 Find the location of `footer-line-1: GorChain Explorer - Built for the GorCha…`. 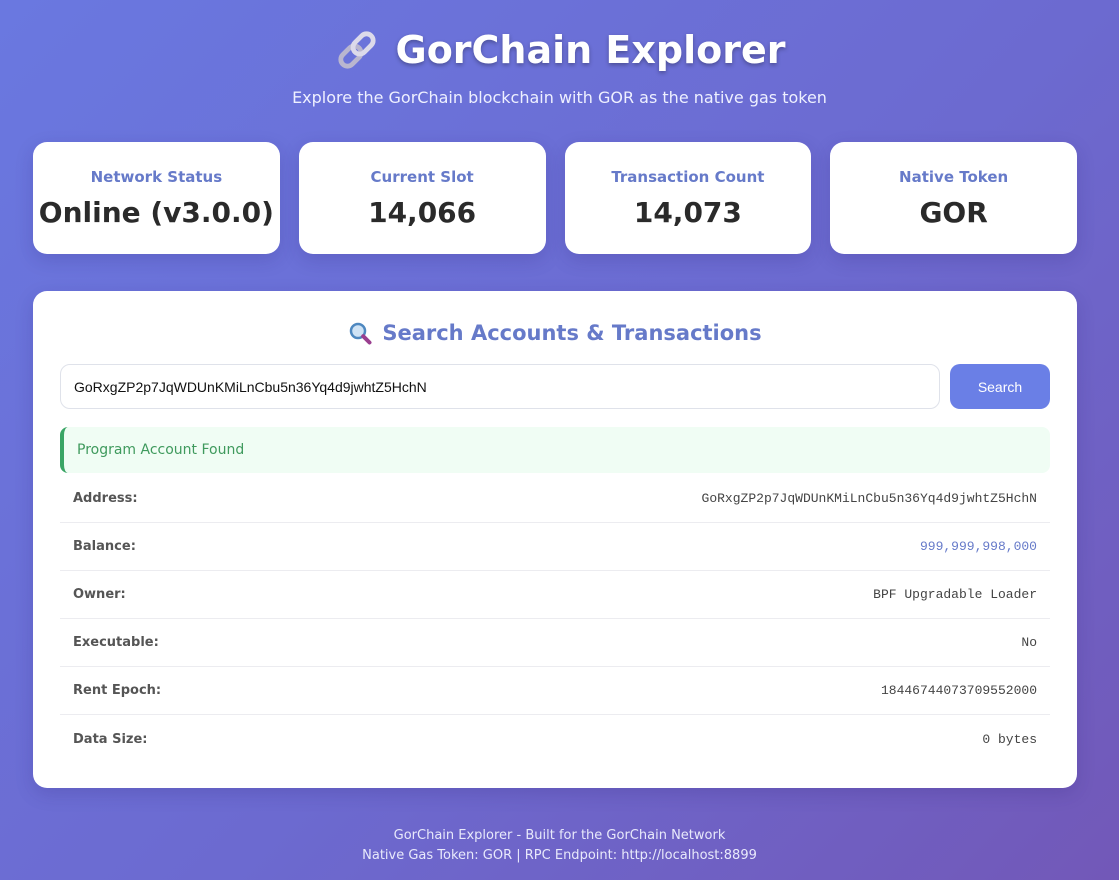

footer-line-1: GorChain Explorer - Built for the GorCha… is located at coordinates (559, 835).